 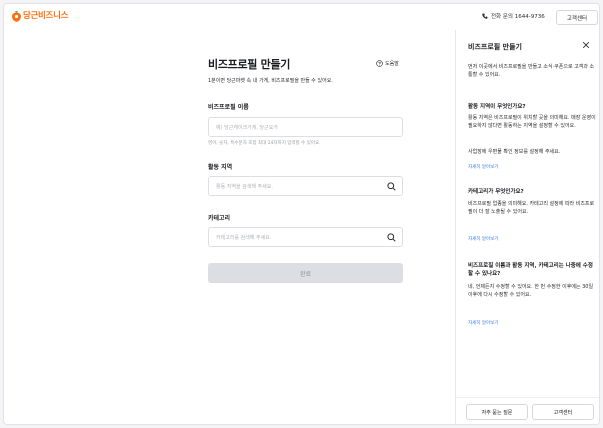 What do you see at coordinates (264, 143) in the screenshot?
I see `name-hint: 영어, 숫자, 특수문자 포함 최대 24자까지 입력할 수 있어요.` at bounding box center [264, 143].